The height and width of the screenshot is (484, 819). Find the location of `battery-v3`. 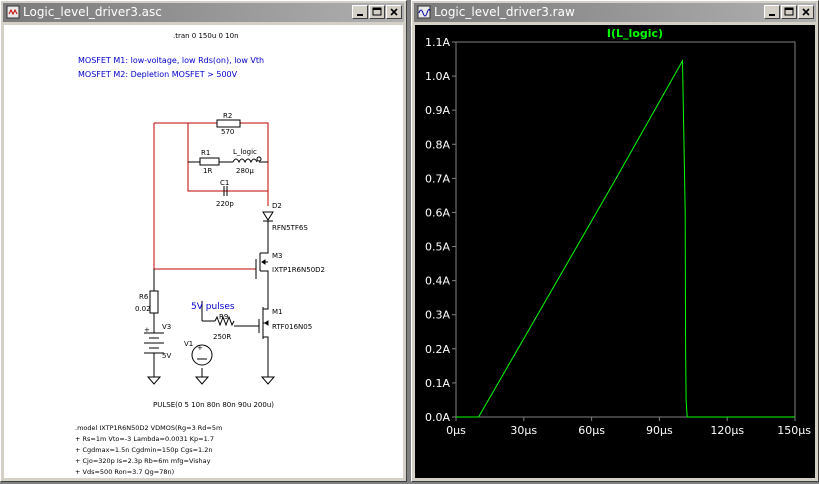

battery-v3 is located at coordinates (154, 343).